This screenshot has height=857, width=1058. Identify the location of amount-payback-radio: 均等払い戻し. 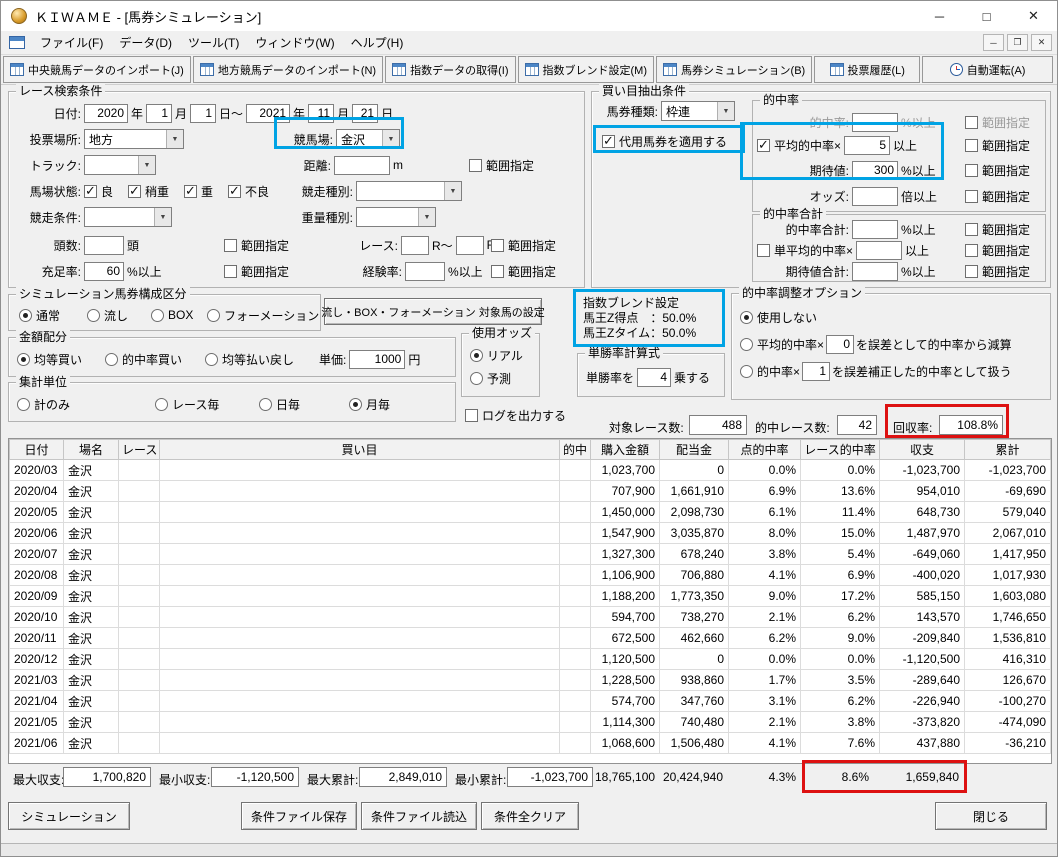
(249, 359).